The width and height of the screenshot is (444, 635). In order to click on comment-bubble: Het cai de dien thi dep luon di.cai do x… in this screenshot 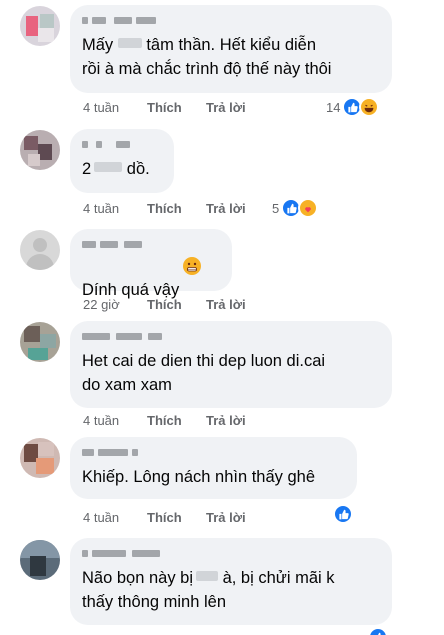, I will do `click(231, 364)`.